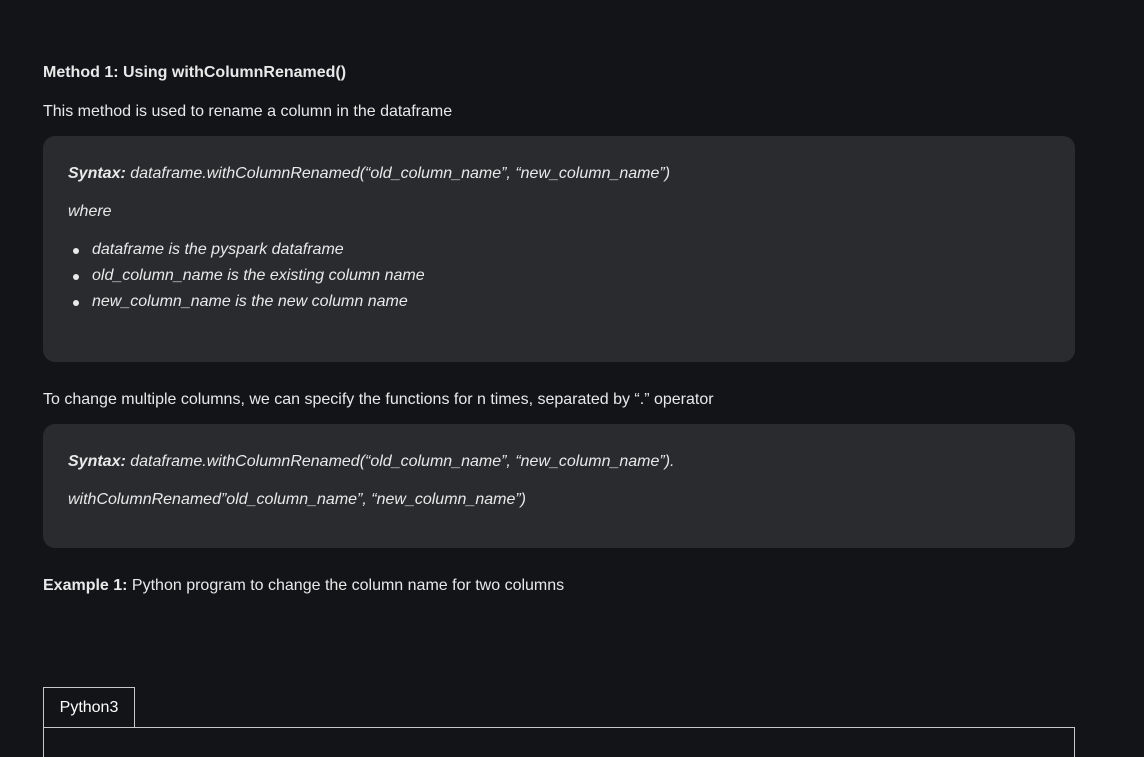 The height and width of the screenshot is (757, 1144). I want to click on list-item: new_column_name is the new column name, so click(246, 305).